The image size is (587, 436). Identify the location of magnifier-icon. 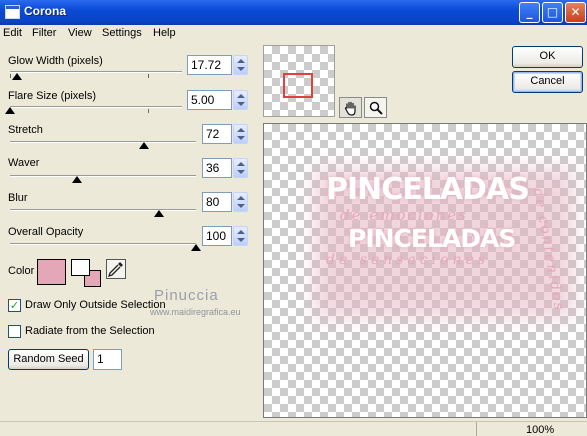
(376, 108).